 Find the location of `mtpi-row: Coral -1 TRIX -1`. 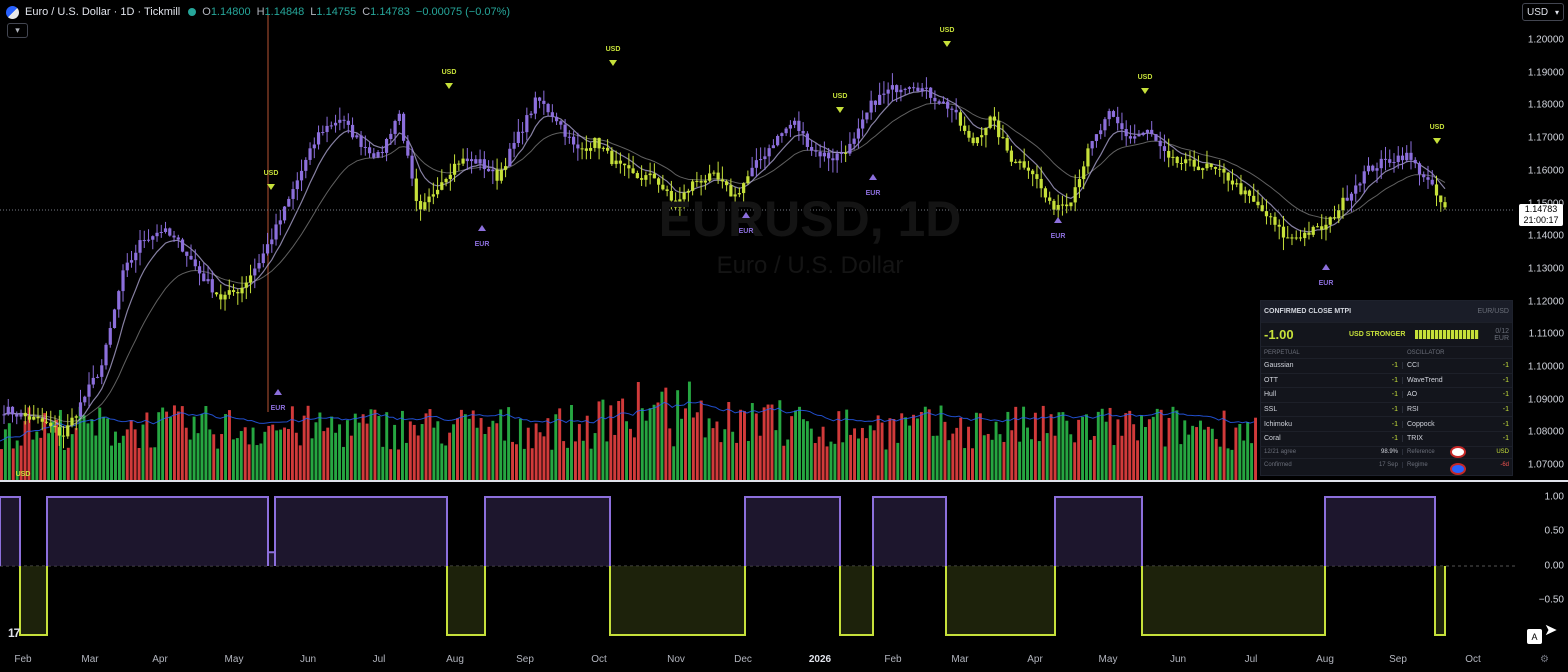

mtpi-row: Coral -1 TRIX -1 is located at coordinates (1386, 439).